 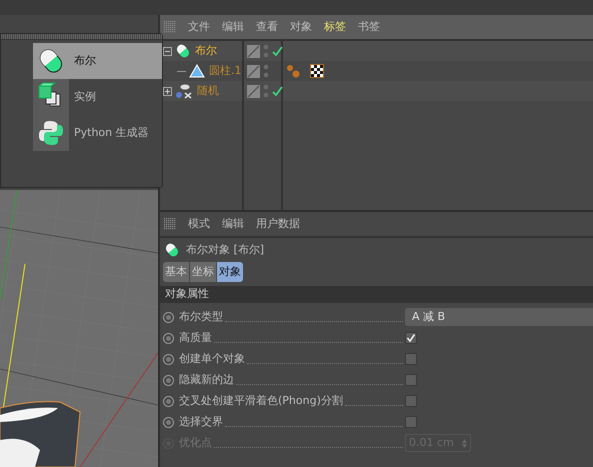 What do you see at coordinates (317, 71) in the screenshot?
I see `checker-tag-icon` at bounding box center [317, 71].